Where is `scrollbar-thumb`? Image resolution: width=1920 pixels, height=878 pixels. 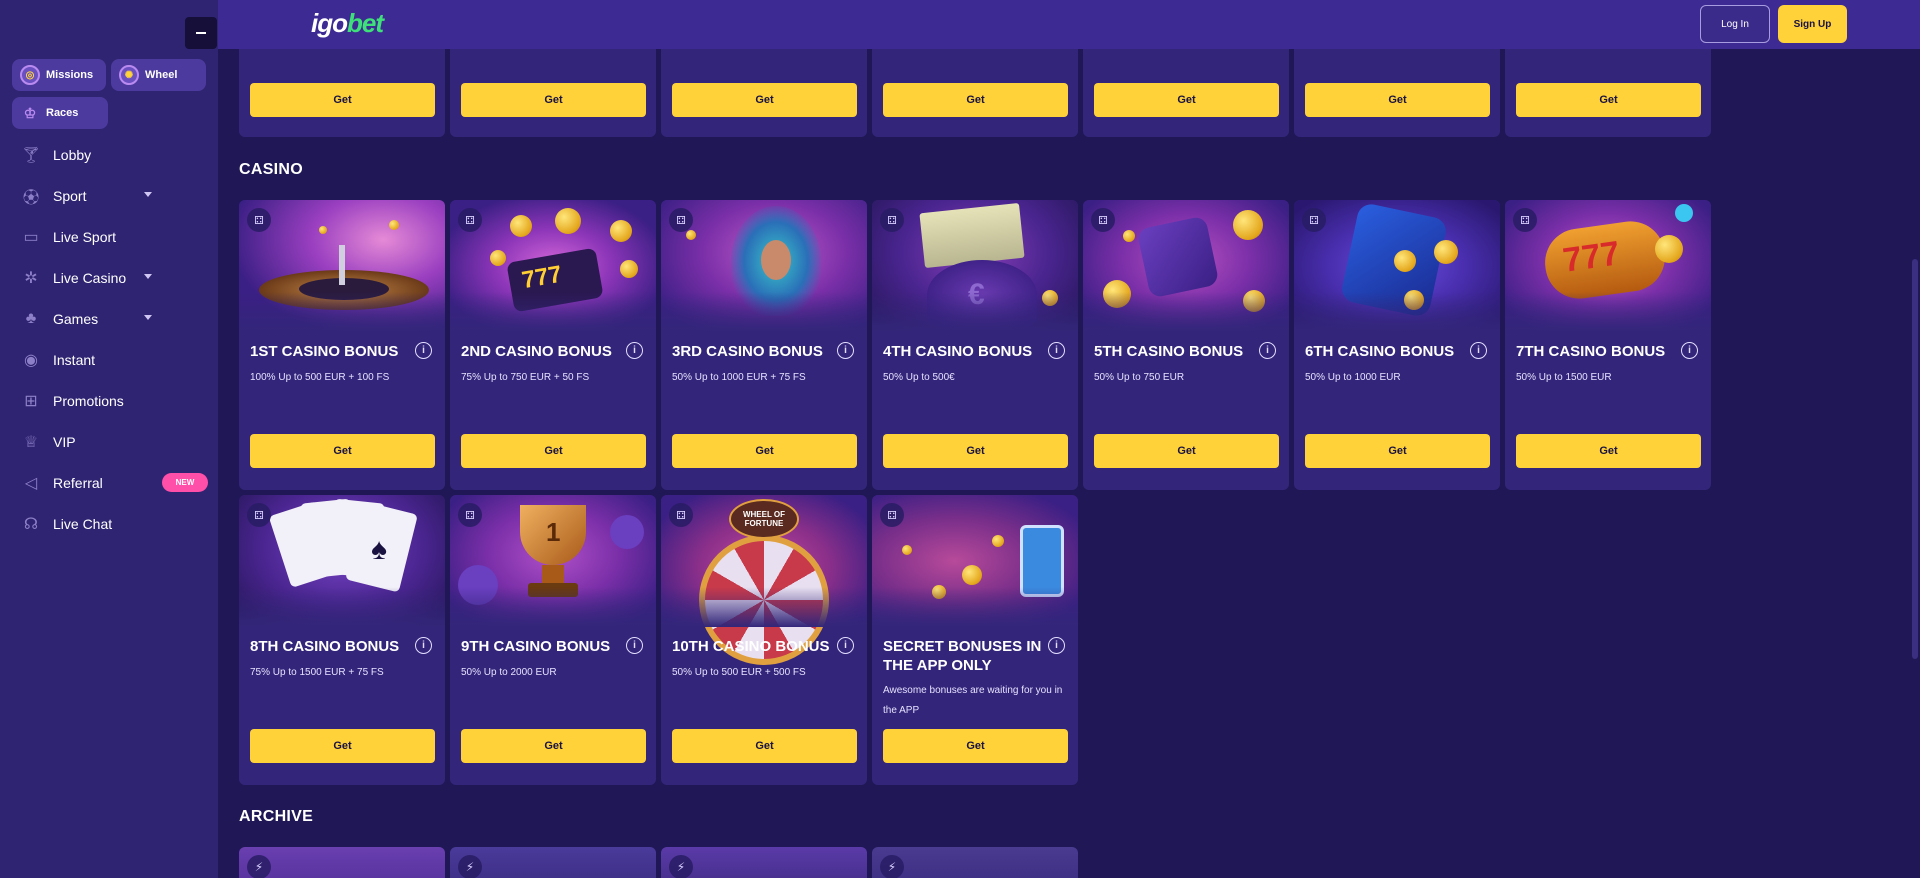 scrollbar-thumb is located at coordinates (1915, 459).